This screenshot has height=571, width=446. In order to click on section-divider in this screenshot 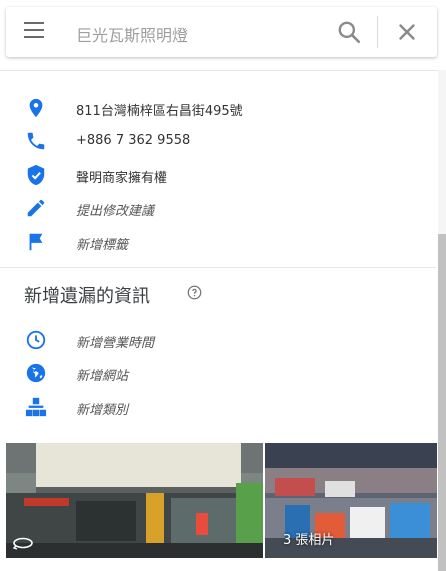, I will do `click(218, 267)`.